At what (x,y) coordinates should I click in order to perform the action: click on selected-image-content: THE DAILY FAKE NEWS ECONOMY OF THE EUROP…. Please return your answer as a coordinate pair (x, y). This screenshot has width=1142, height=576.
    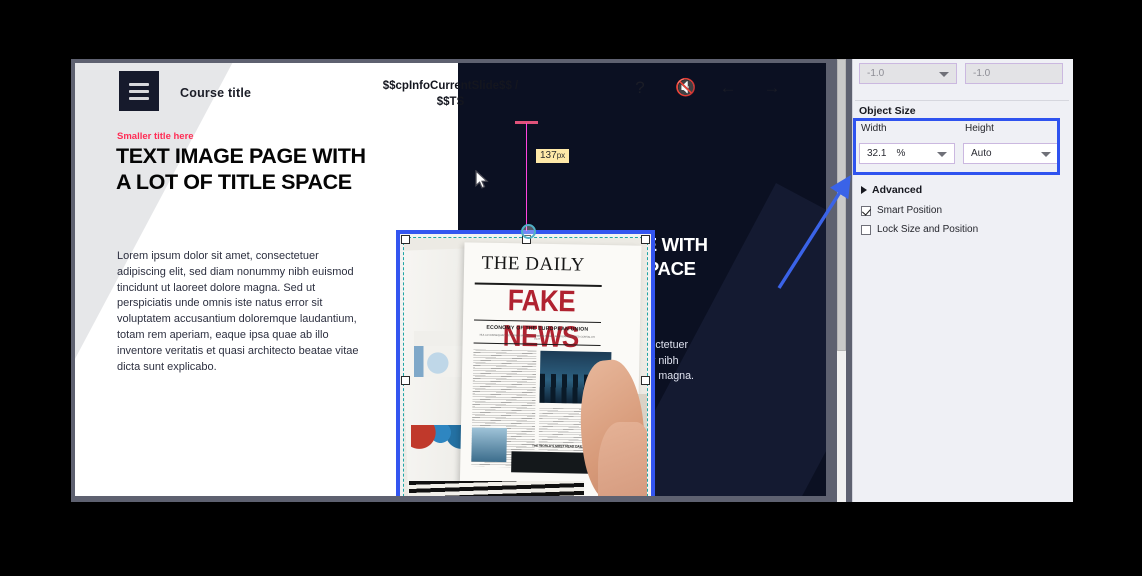
    Looking at the image, I should click on (525, 366).